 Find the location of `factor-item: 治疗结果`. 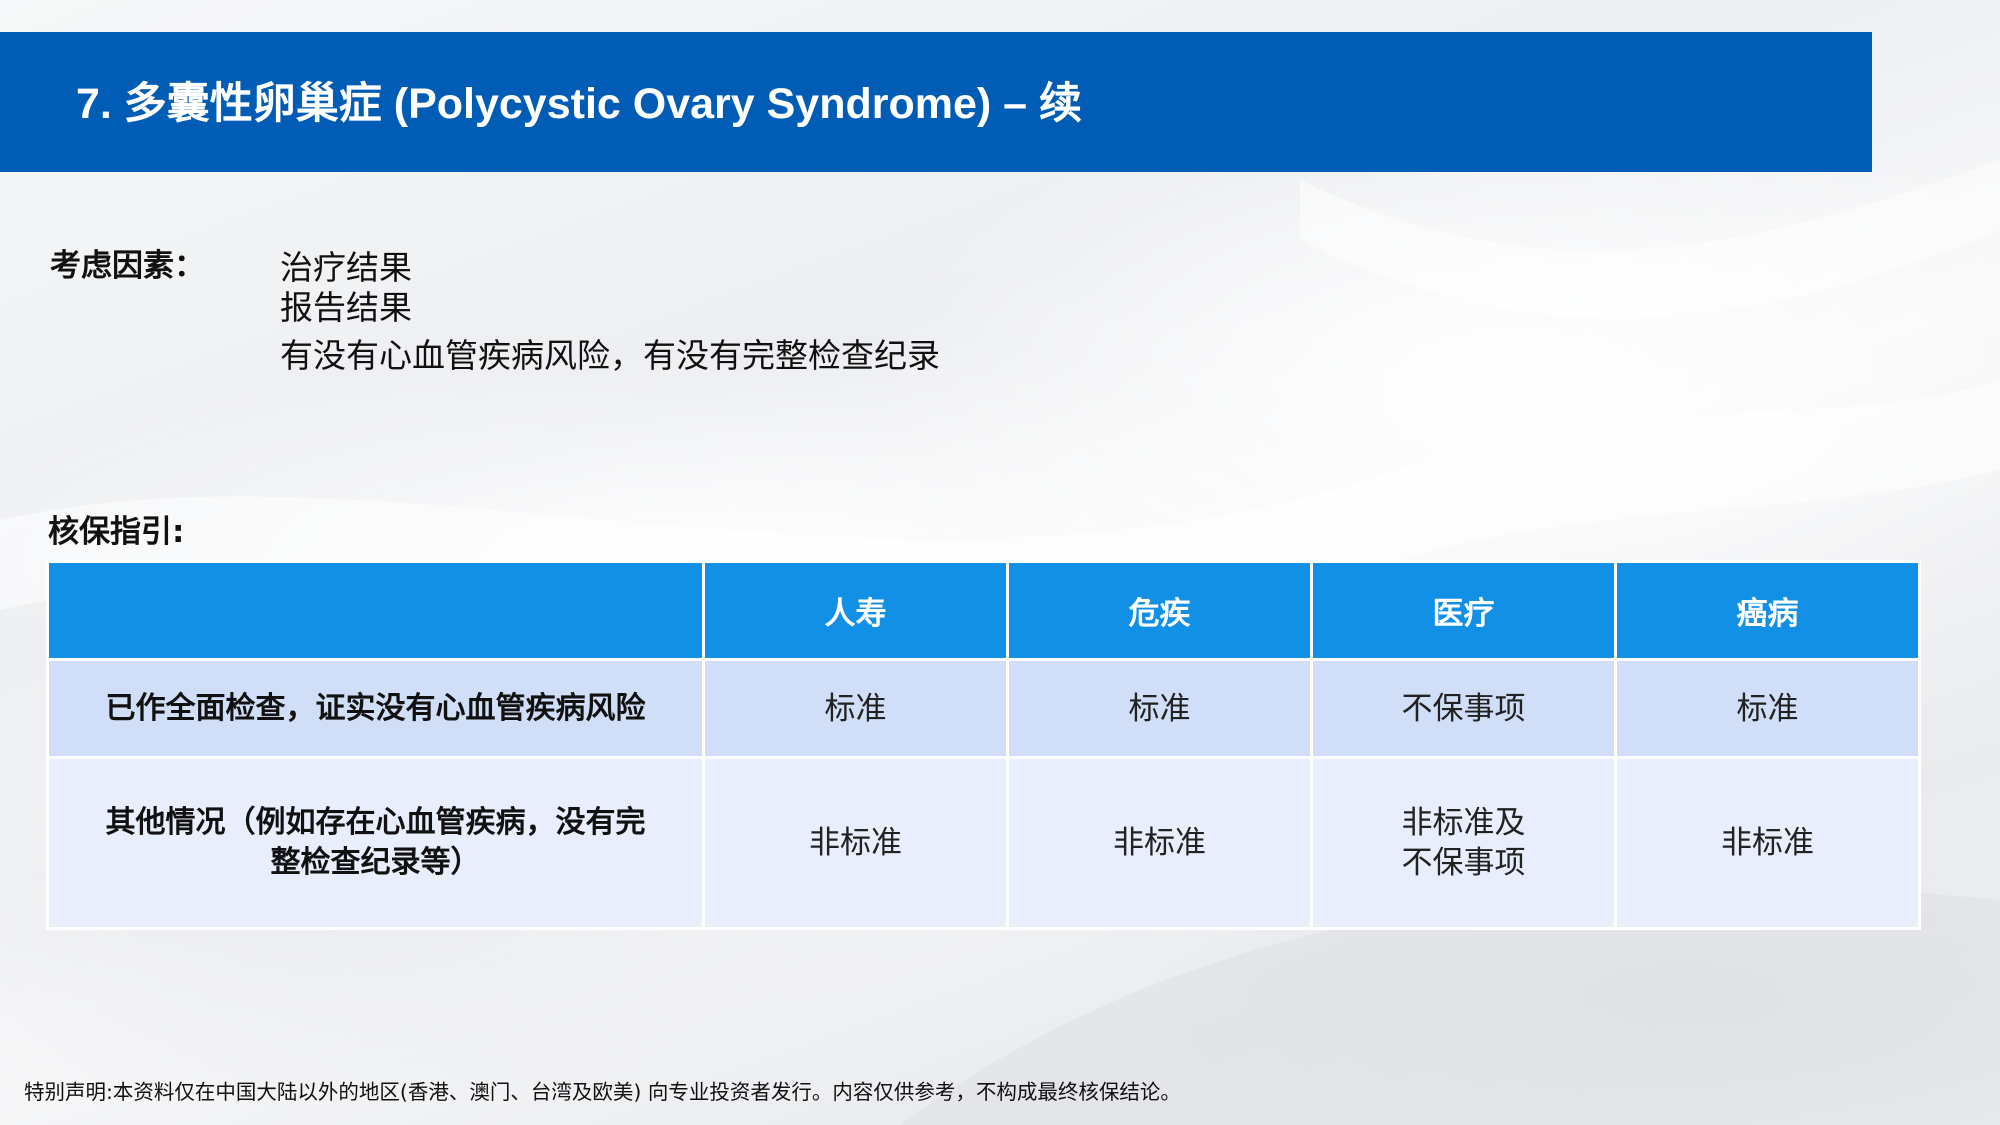

factor-item: 治疗结果 is located at coordinates (346, 267).